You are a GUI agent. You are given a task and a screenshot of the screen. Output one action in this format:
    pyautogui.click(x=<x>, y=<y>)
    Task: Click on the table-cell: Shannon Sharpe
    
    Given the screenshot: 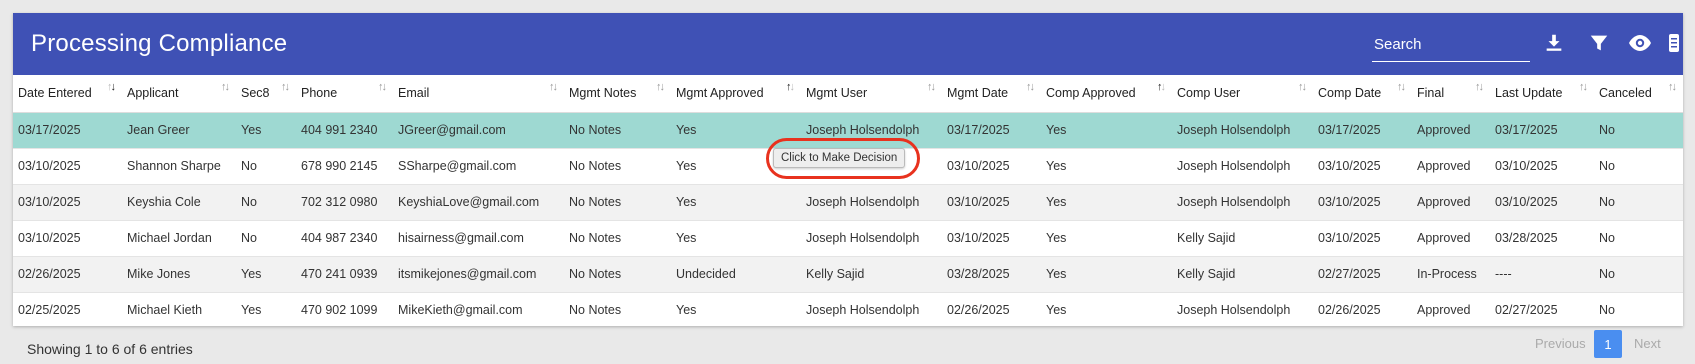 What is the action you would take?
    pyautogui.click(x=179, y=166)
    